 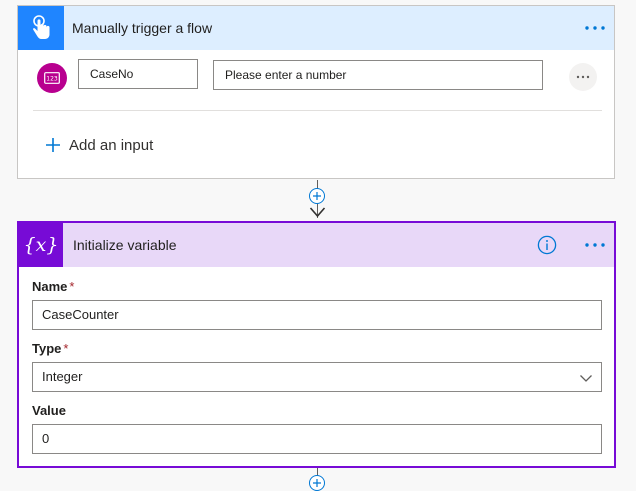 I want to click on info-icon, so click(x=547, y=245).